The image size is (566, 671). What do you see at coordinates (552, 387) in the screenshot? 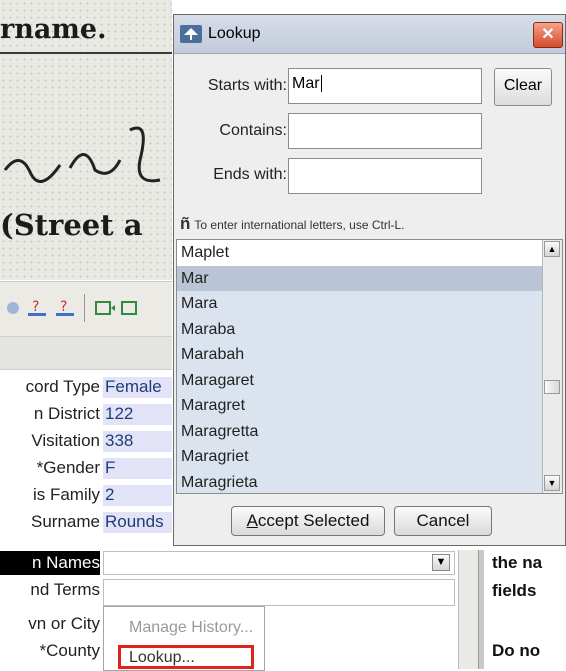
I see `scroll-thumb` at bounding box center [552, 387].